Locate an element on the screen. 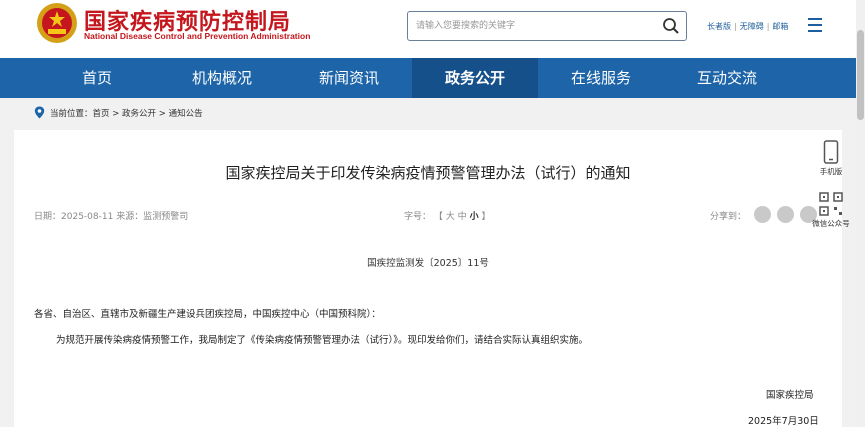 This screenshot has height=427, width=865. article-meta-date: 日期：2025-08-11 来源：监测预警司 is located at coordinates (111, 215).